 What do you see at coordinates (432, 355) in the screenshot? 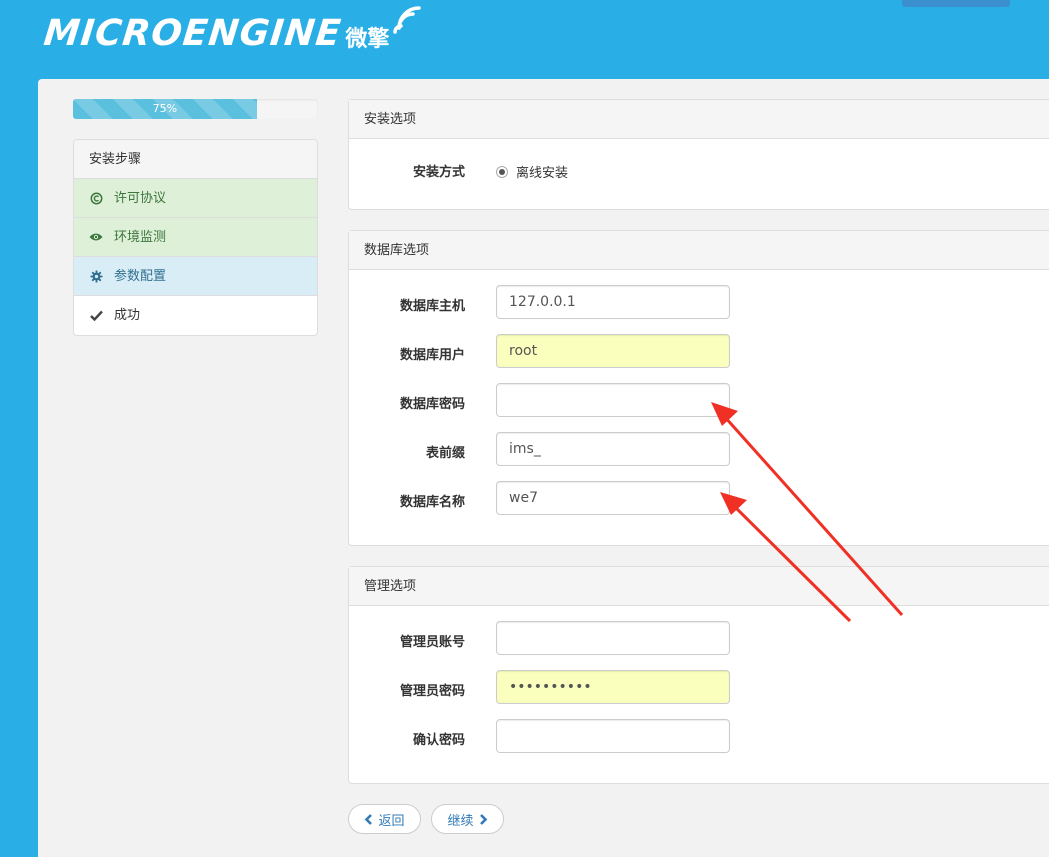
I see `db-user-label: 数据库用户` at bounding box center [432, 355].